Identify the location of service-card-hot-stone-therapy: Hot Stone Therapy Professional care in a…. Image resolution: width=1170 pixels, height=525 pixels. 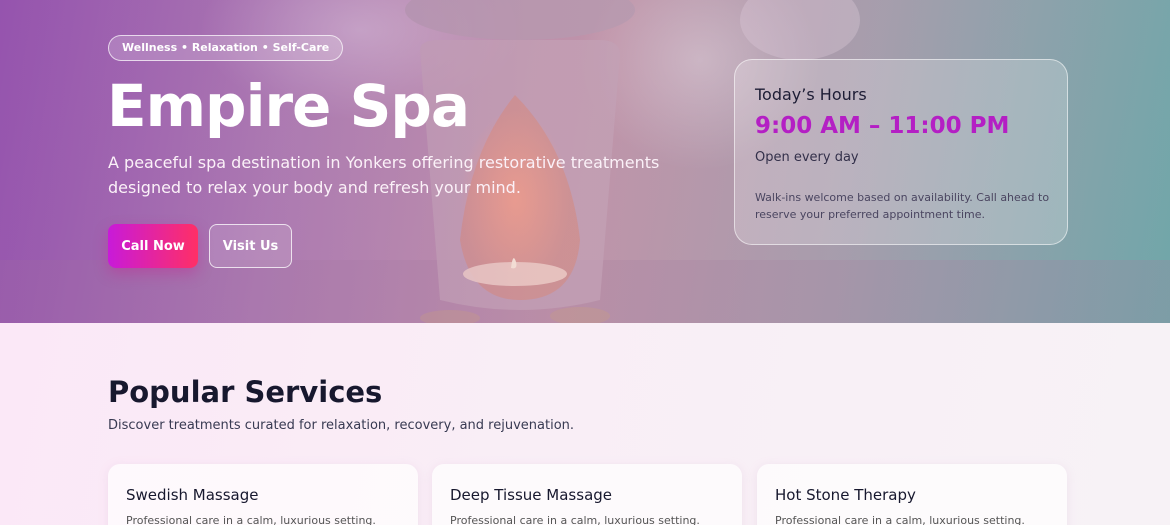
(912, 494).